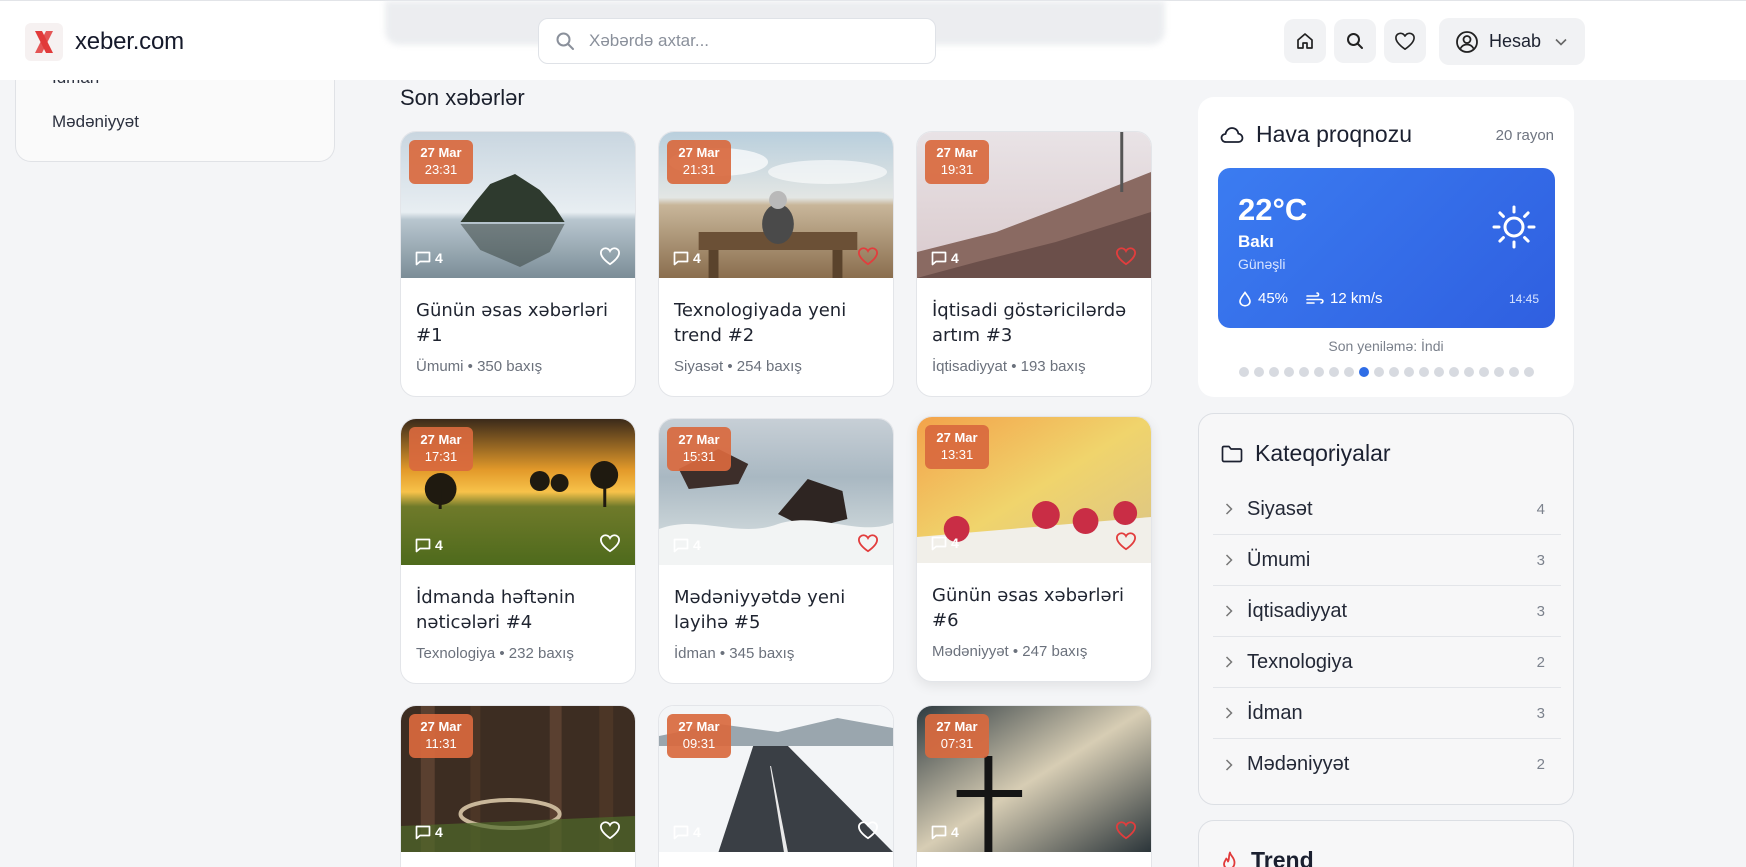  I want to click on heart-icon, so click(1405, 41).